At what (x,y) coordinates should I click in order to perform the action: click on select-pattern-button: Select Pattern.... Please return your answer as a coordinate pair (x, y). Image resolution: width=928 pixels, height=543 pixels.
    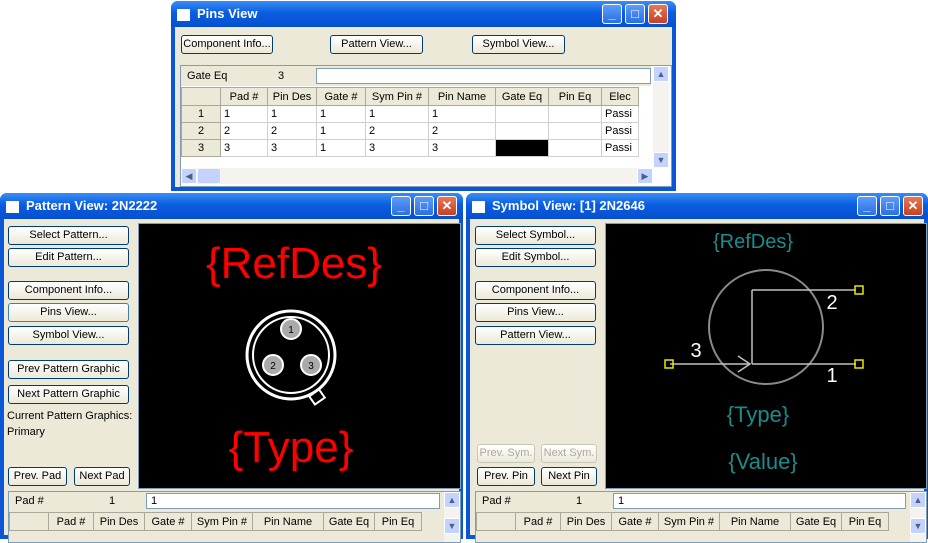
    Looking at the image, I should click on (68, 235).